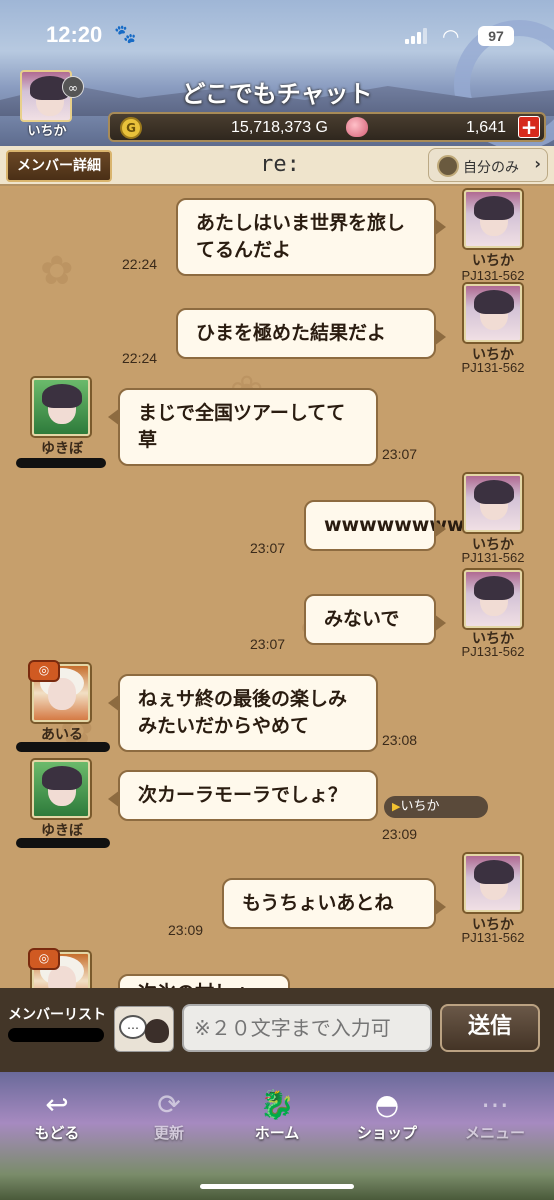 This screenshot has width=554, height=1200. I want to click on nav-home: 🐉 ホーム, so click(277, 1115).